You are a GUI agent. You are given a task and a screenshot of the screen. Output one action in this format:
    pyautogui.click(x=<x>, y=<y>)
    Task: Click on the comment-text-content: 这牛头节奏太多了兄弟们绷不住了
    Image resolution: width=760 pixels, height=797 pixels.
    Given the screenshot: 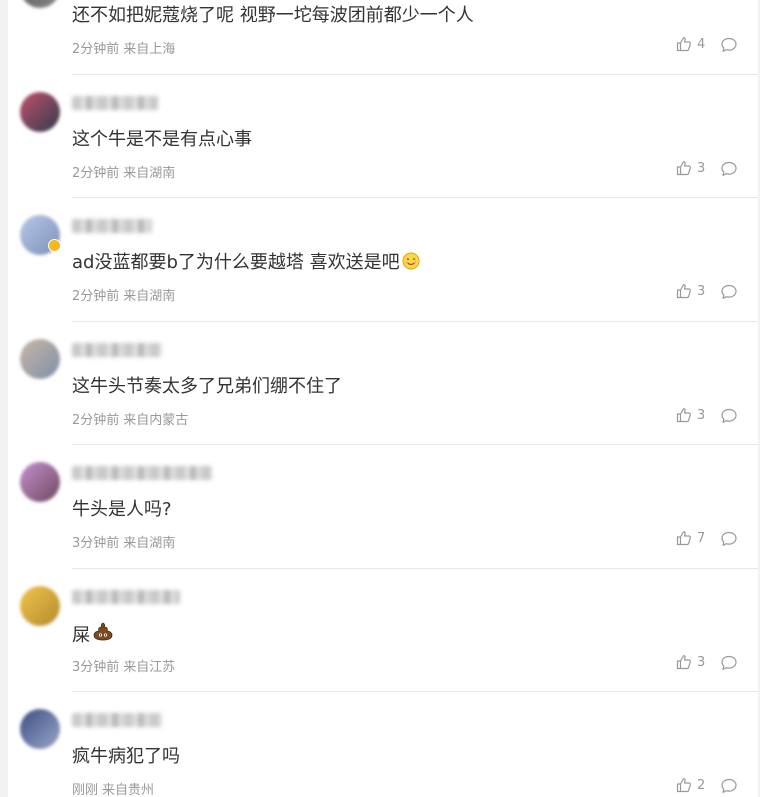 What is the action you would take?
    pyautogui.click(x=207, y=386)
    